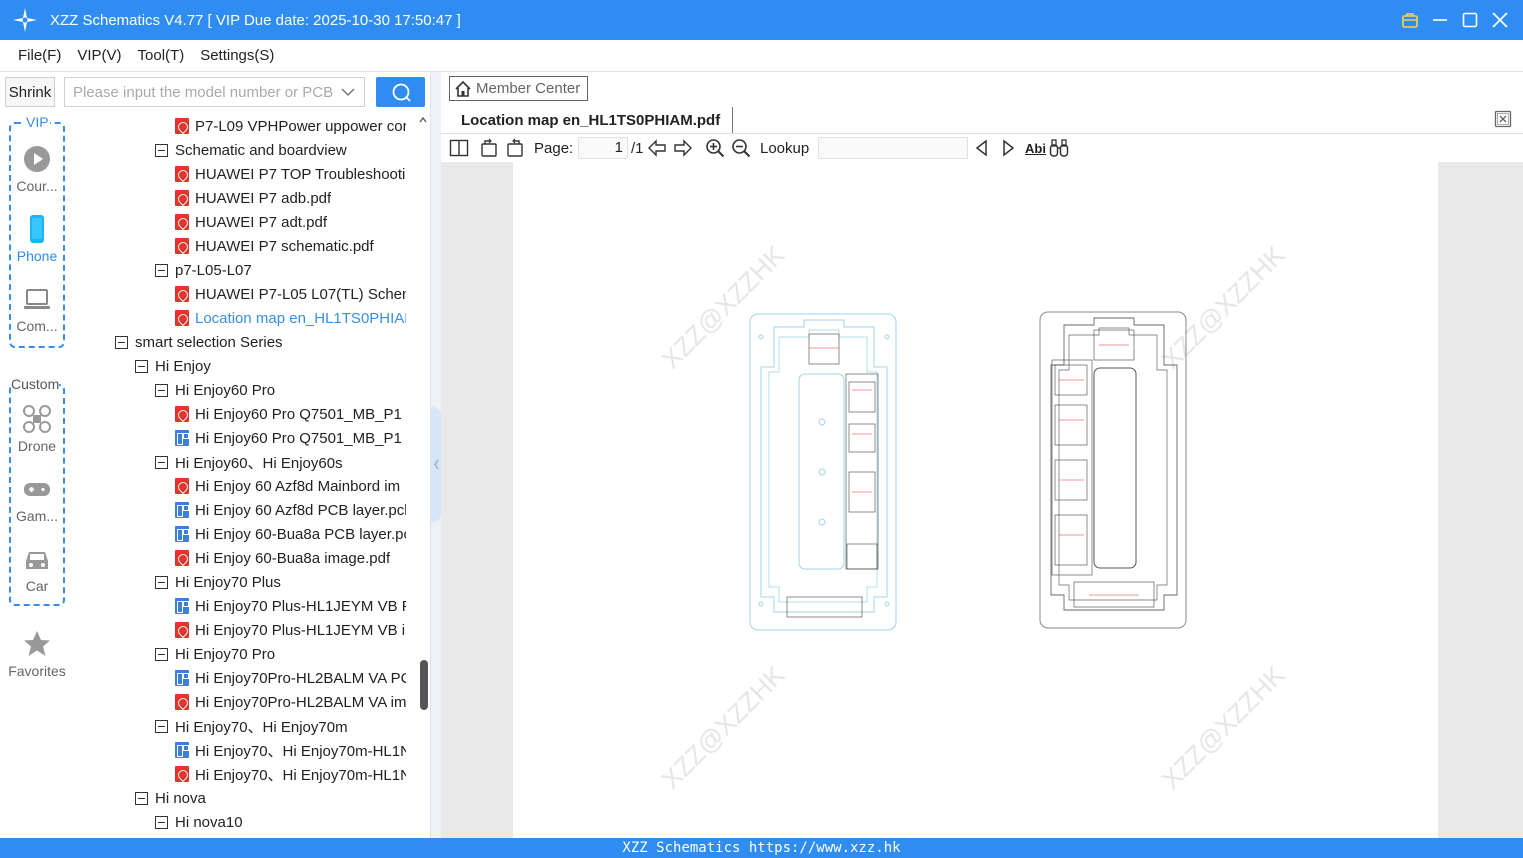  What do you see at coordinates (290, 198) in the screenshot?
I see `tree-file: HUAWEI P7 adb.pdf` at bounding box center [290, 198].